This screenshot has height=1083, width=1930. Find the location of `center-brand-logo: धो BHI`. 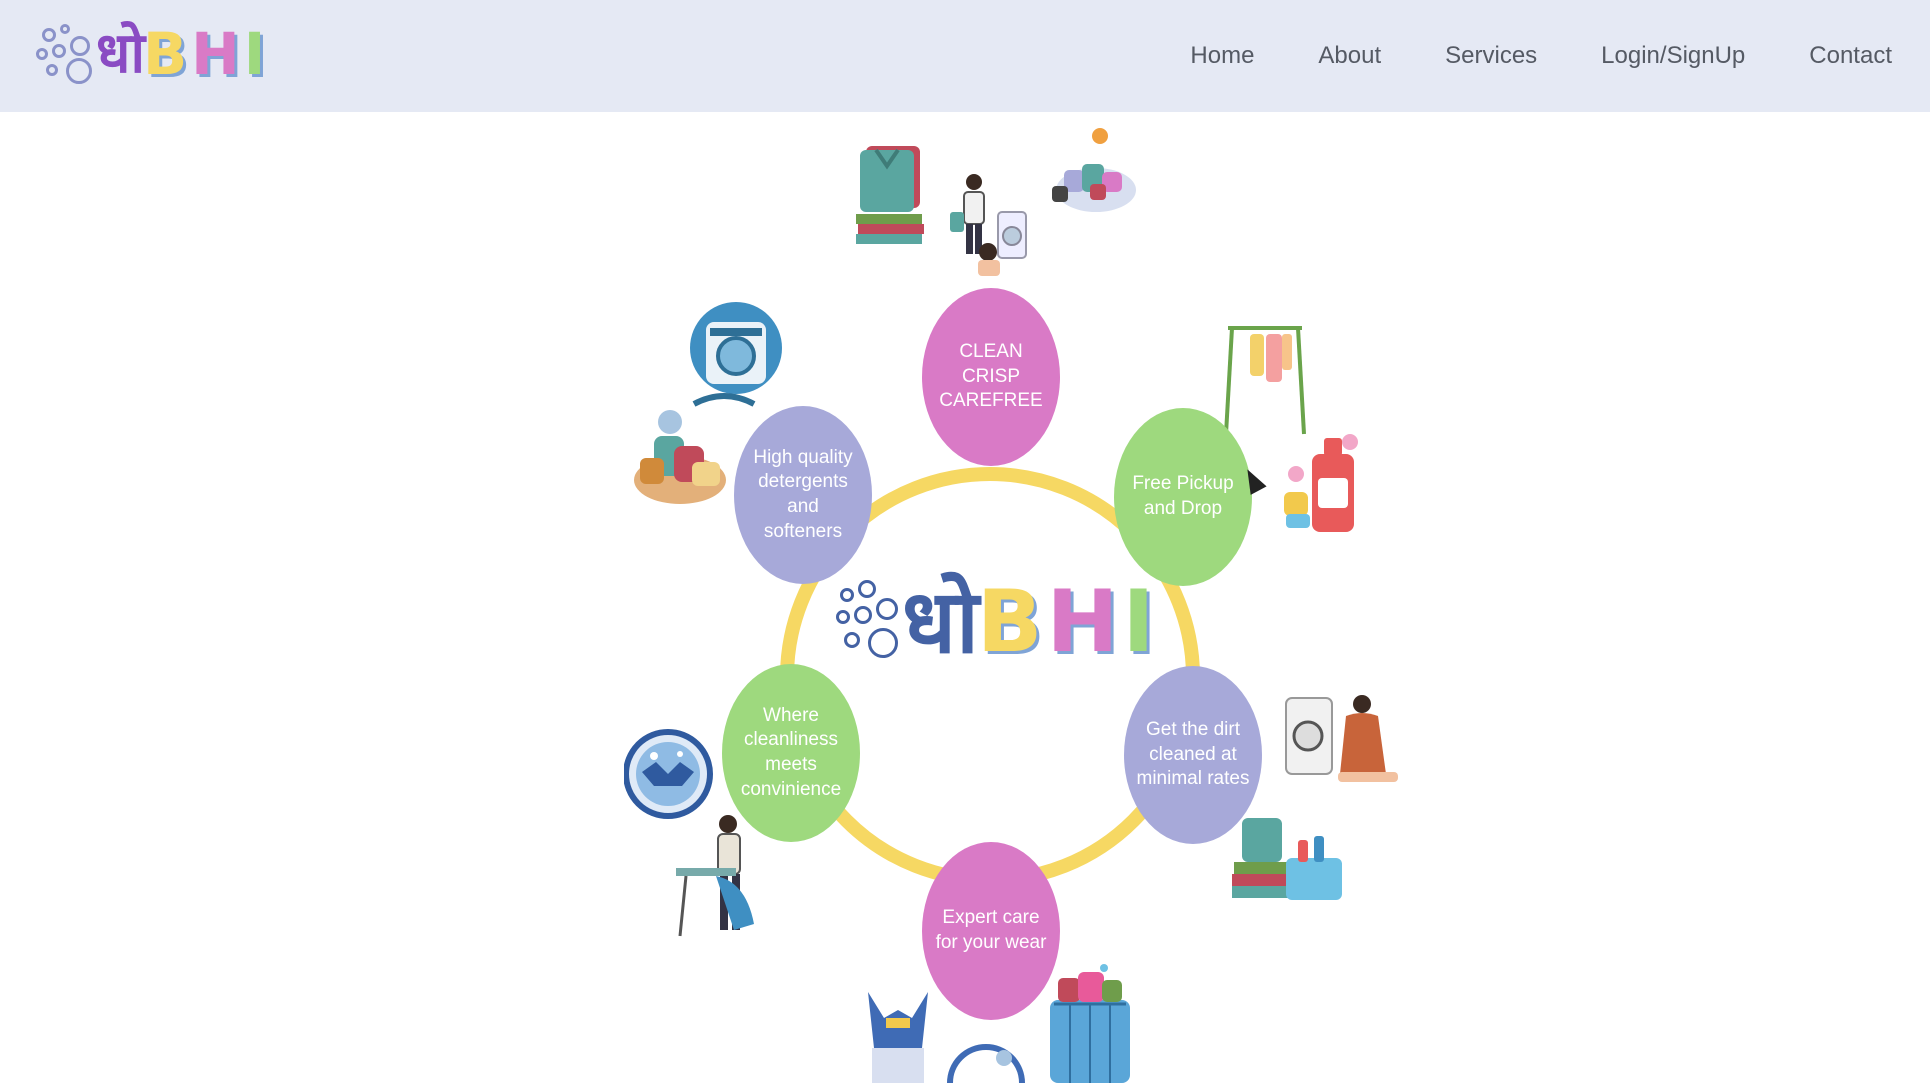

center-brand-logo: धो BHI is located at coordinates (997, 622).